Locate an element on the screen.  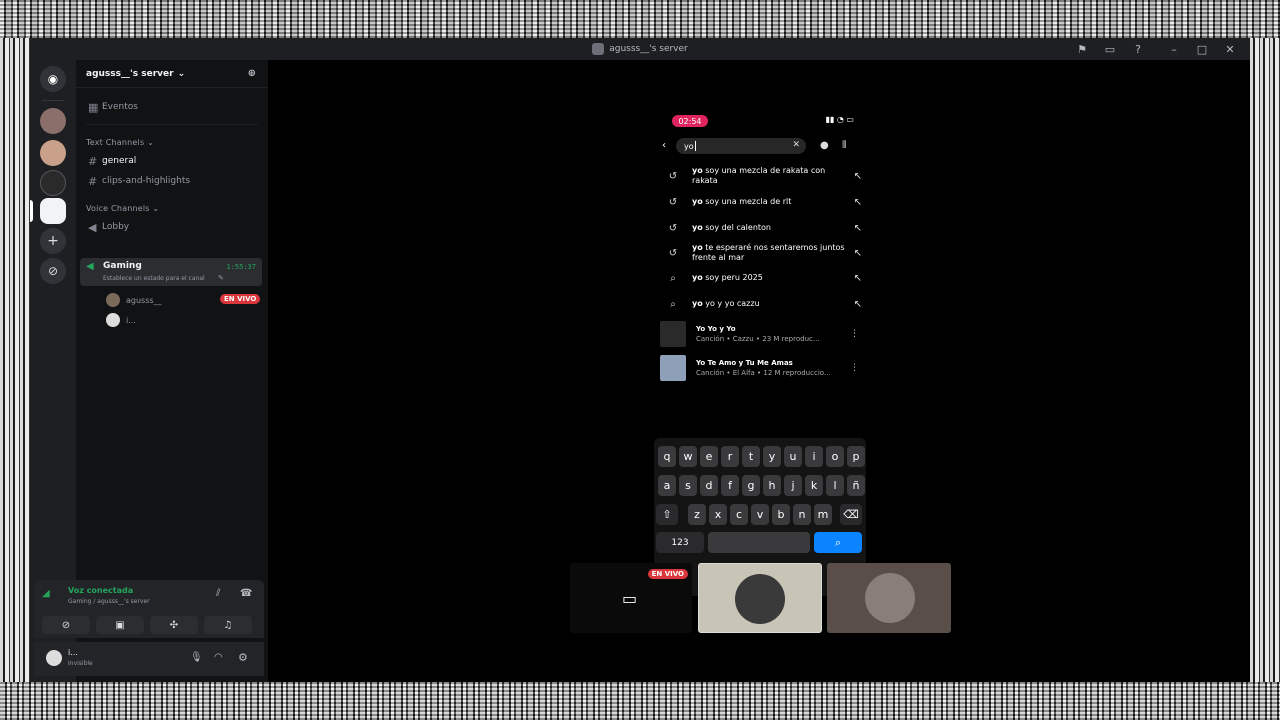
key-u: u is located at coordinates (793, 456).